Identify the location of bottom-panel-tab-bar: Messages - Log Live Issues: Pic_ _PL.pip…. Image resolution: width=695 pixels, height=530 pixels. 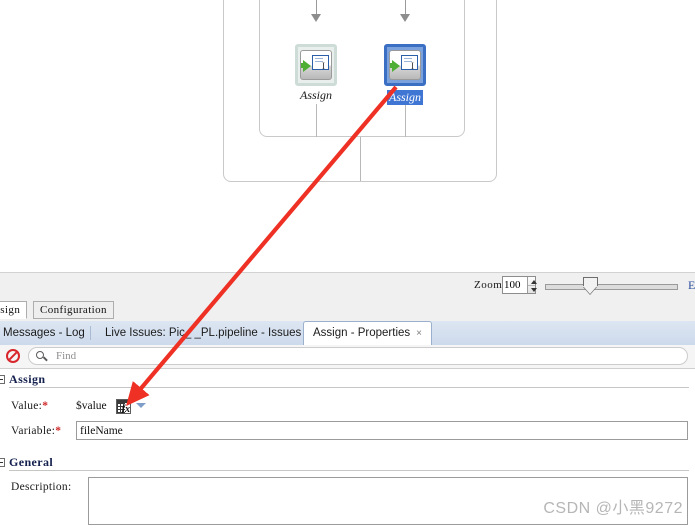
(347, 333).